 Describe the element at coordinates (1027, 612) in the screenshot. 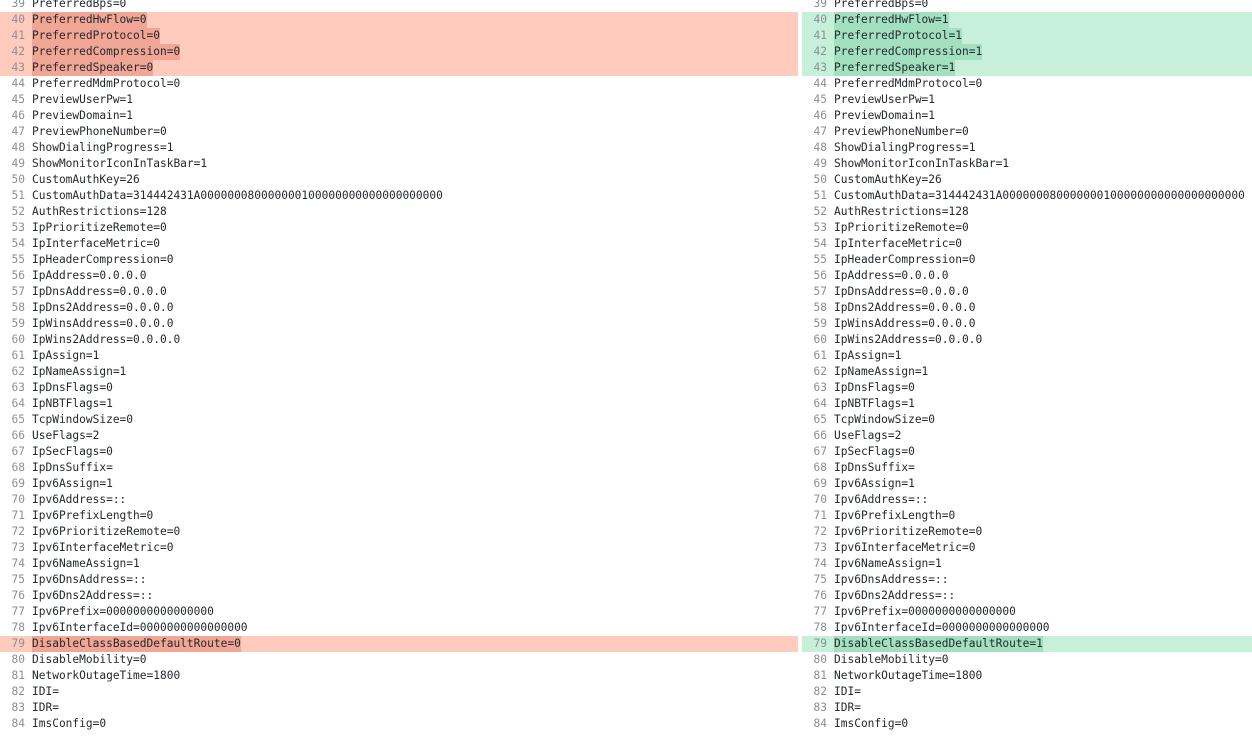

I see `diff-line: 77 Ipv6Prefix=0000000000000000` at that location.